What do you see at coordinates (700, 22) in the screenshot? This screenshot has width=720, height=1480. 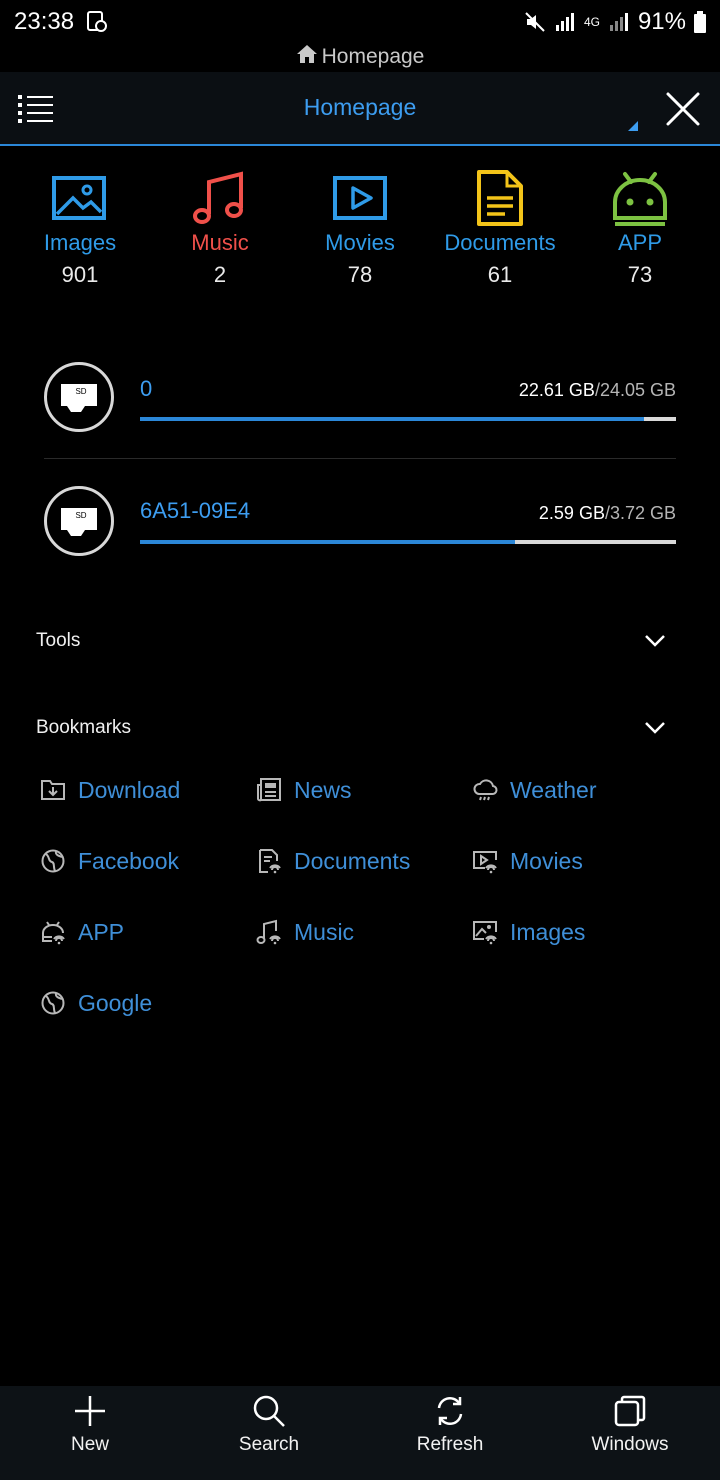 I see `battery-icon` at bounding box center [700, 22].